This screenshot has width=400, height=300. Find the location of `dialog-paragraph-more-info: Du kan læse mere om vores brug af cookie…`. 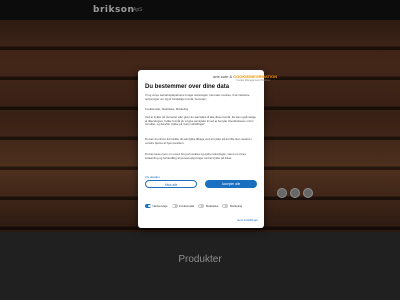

dialog-paragraph-more-info: Du kan læse mere om vores brug af cookie… is located at coordinates (195, 156).